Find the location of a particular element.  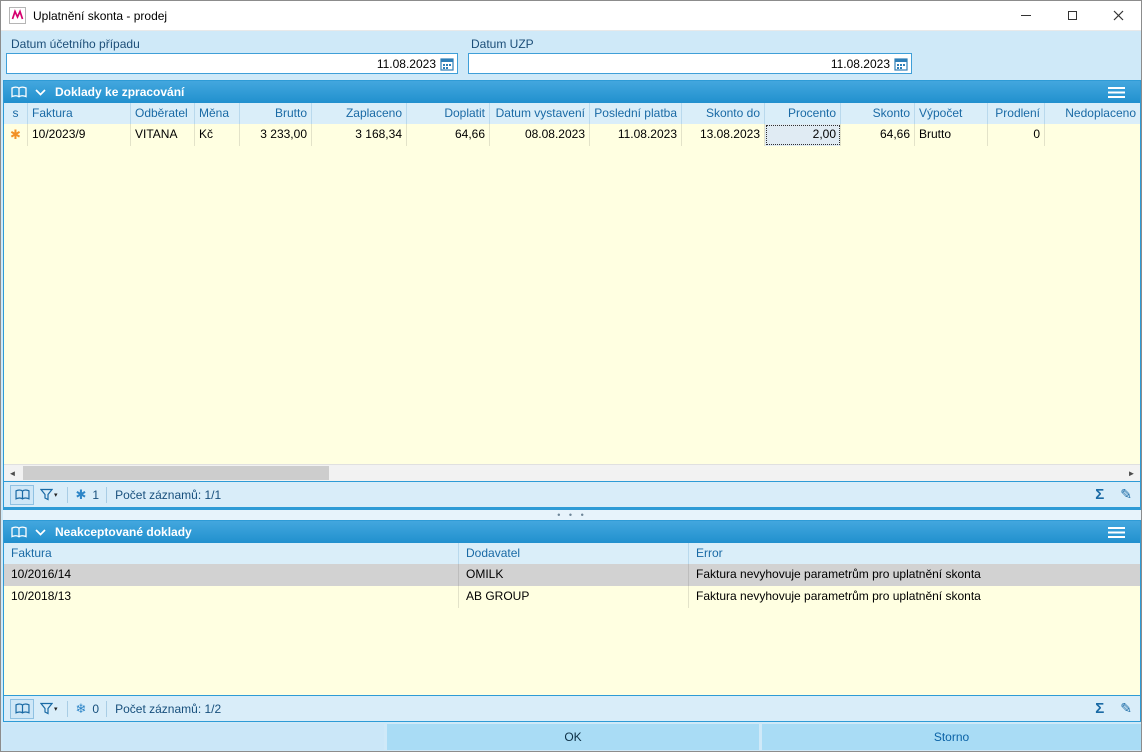

column-header-posledni-platba: Poslední platba is located at coordinates (636, 113).